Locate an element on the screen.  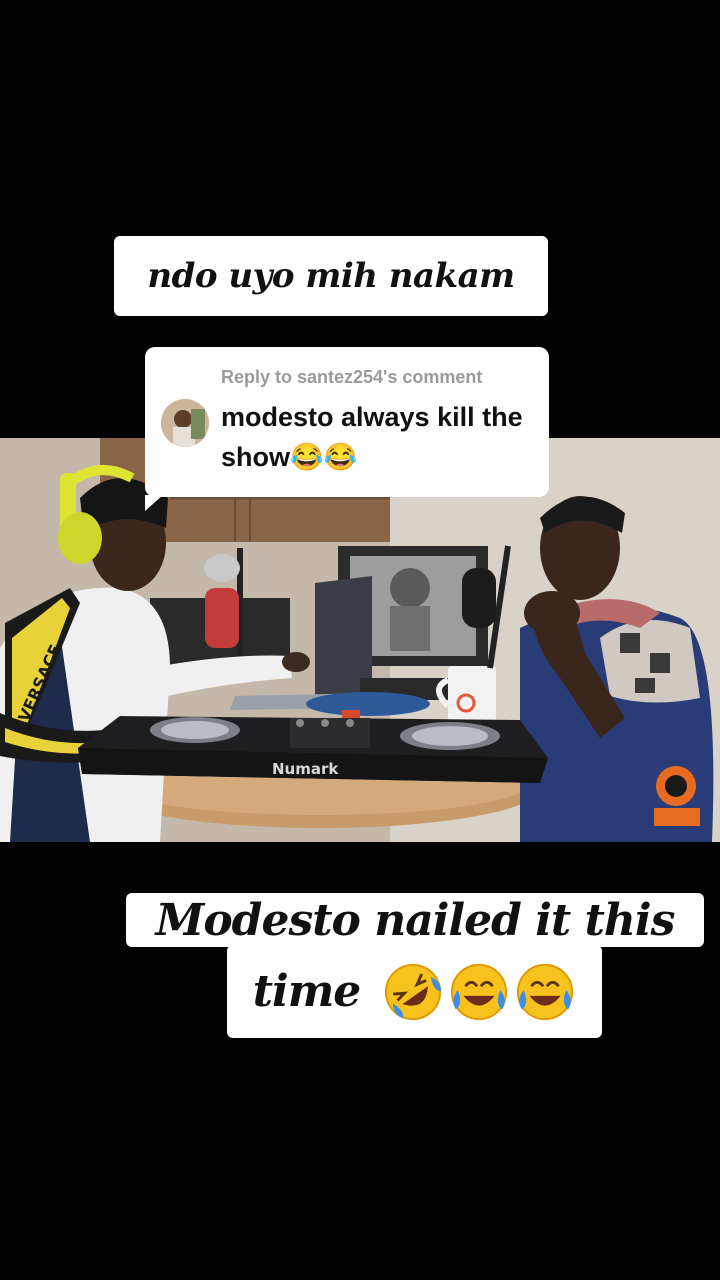
caption-bottom-line1-text: Modesto nailed it this is located at coordinates (415, 920).